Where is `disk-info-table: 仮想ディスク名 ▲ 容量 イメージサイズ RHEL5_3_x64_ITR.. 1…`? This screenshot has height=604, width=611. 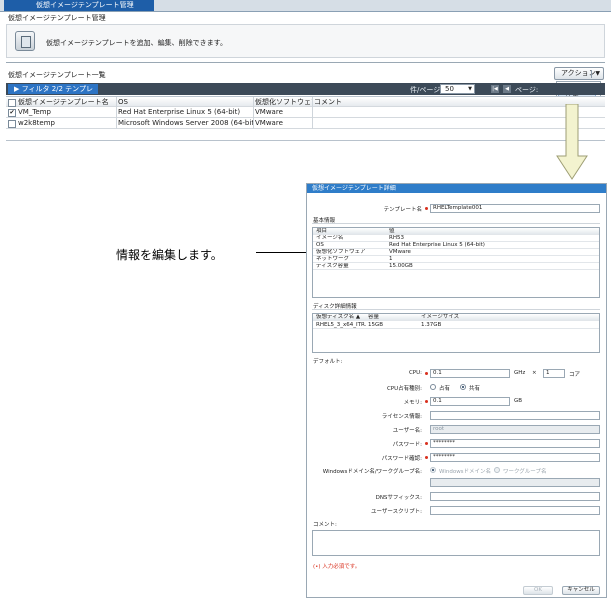 disk-info-table: 仮想ディスク名 ▲ 容量 イメージサイズ RHEL5_3_x64_ITR.. 1… is located at coordinates (456, 333).